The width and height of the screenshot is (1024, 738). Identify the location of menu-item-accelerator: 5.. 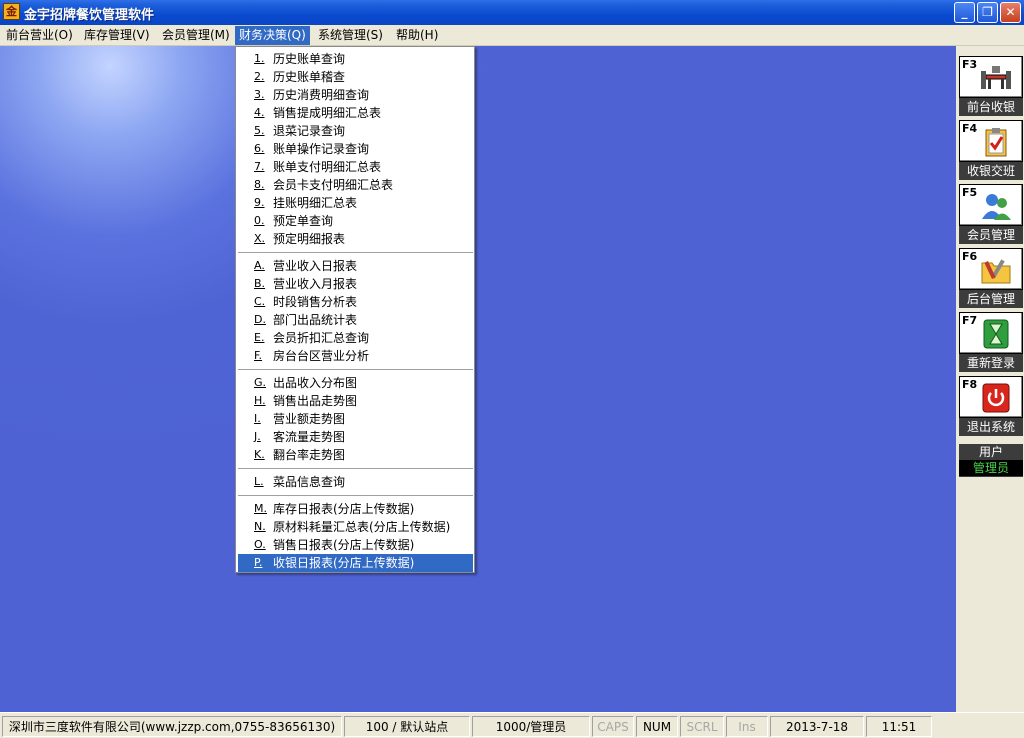
(259, 130).